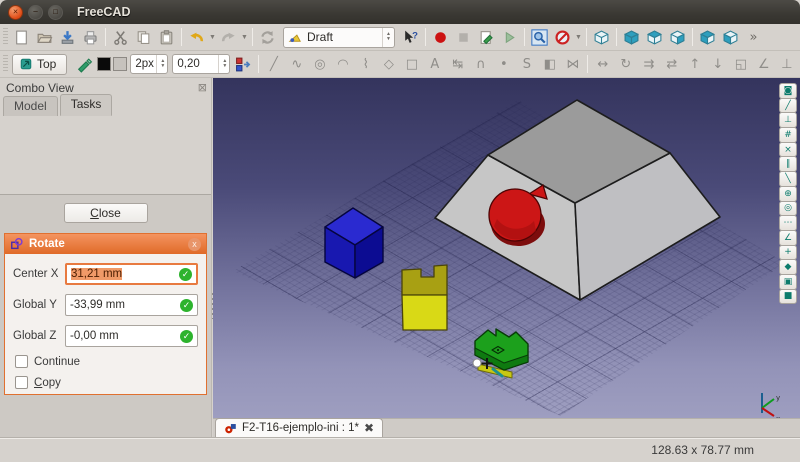  Describe the element at coordinates (578, 37) in the screenshot. I see `clipping-dropdown-icon: ▼` at that location.